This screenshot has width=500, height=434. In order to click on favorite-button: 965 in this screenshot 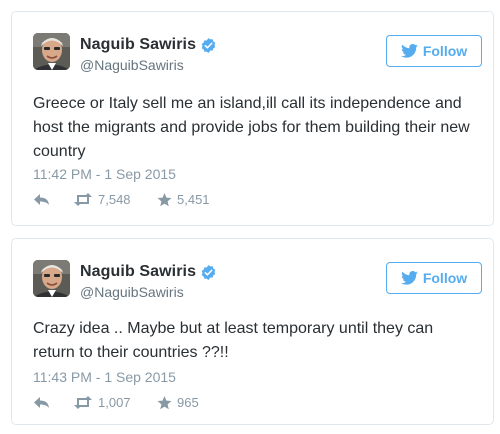, I will do `click(178, 402)`.